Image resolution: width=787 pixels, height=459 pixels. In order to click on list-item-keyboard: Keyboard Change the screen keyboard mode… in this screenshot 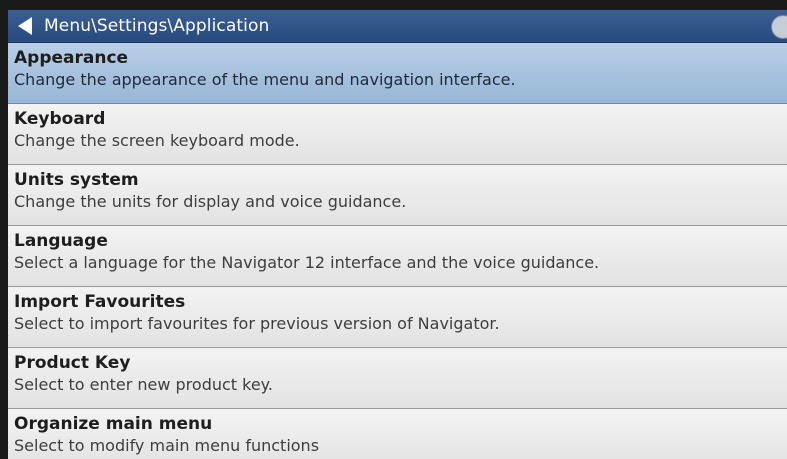, I will do `click(397, 134)`.